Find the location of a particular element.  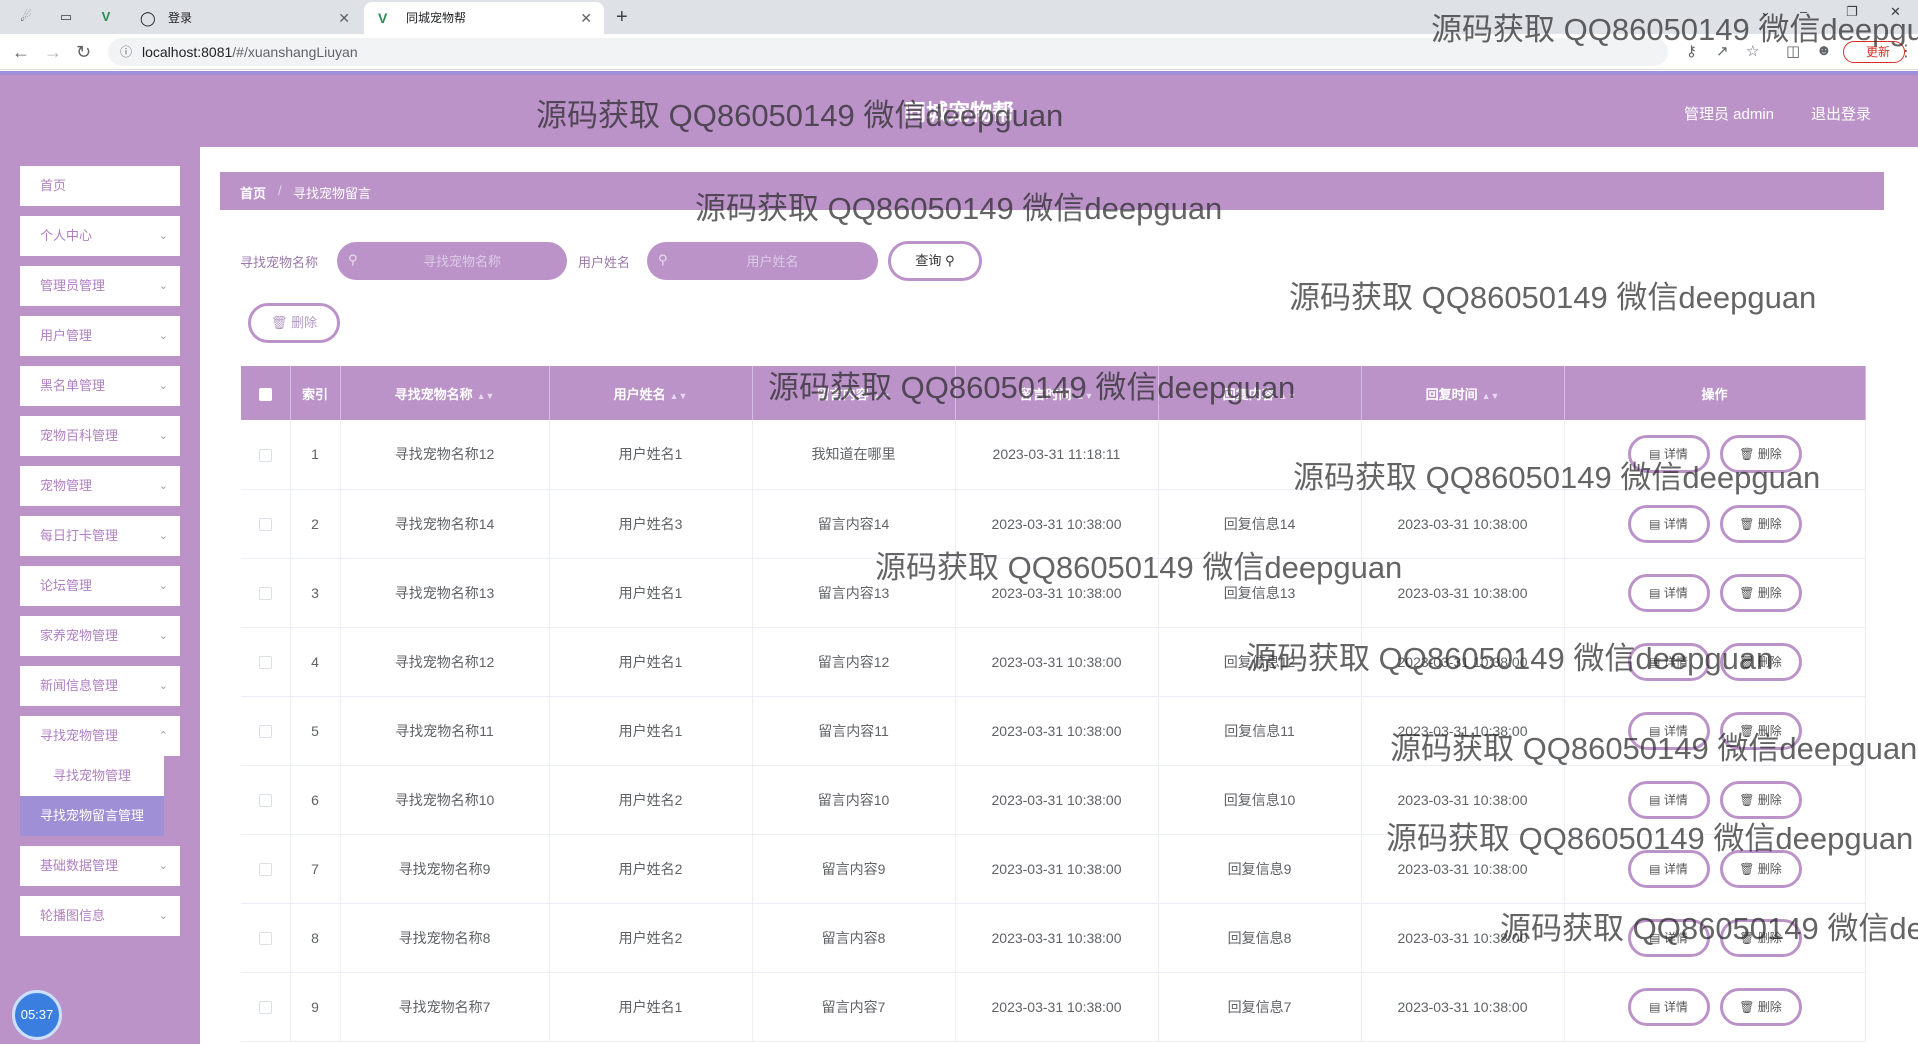

tab-login: ◯ 登录 ✕ is located at coordinates (244, 18).